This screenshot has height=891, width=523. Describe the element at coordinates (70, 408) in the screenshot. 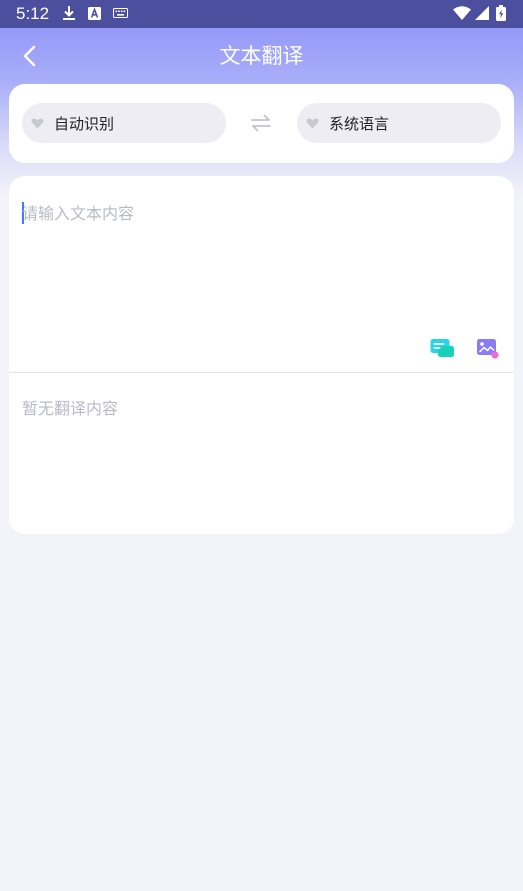

I see `translation-result-placeholder: 暂无翻译内容` at that location.